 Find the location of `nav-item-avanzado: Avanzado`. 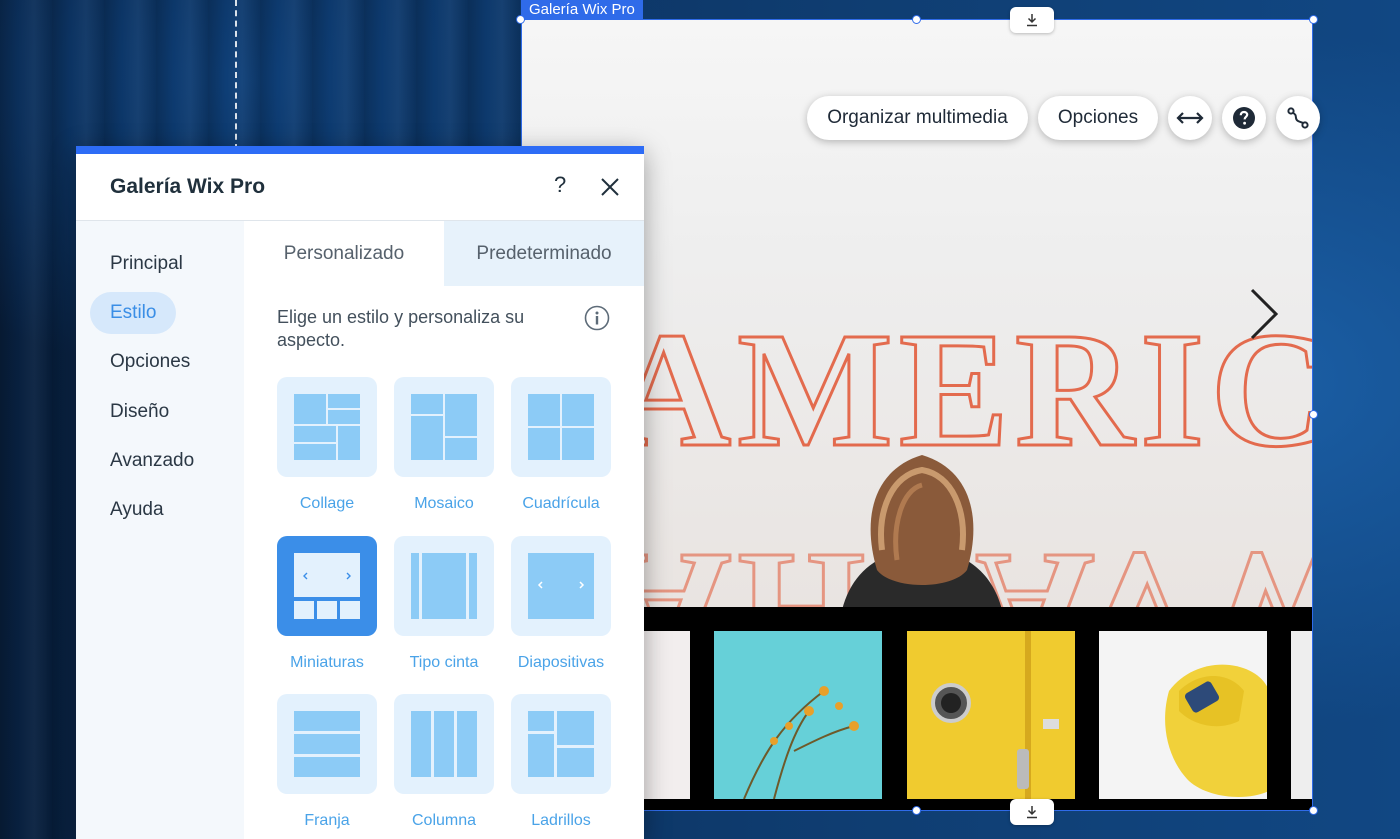

nav-item-avanzado: Avanzado is located at coordinates (152, 461).